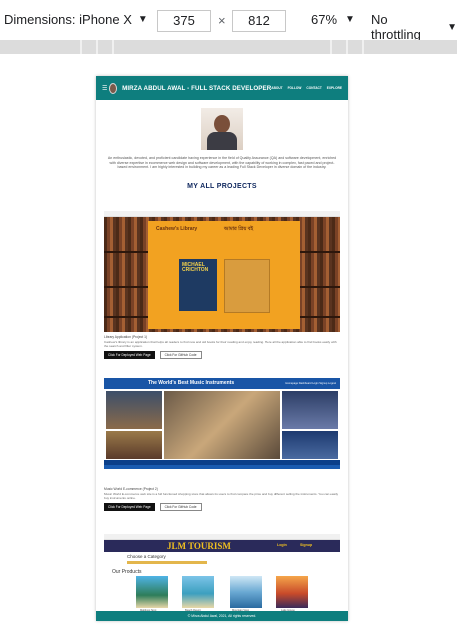 The width and height of the screenshot is (457, 642). I want to click on book-title: MICHAEL CRICHTON, so click(195, 267).